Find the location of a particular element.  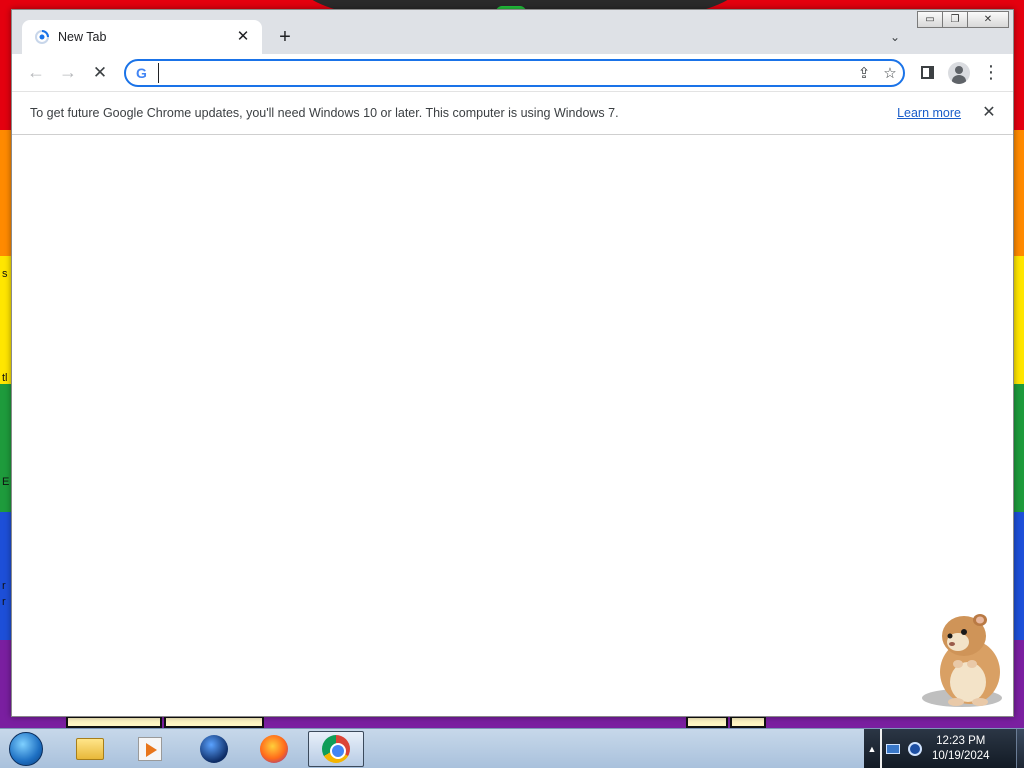

hamster-pet-image is located at coordinates (964, 657).